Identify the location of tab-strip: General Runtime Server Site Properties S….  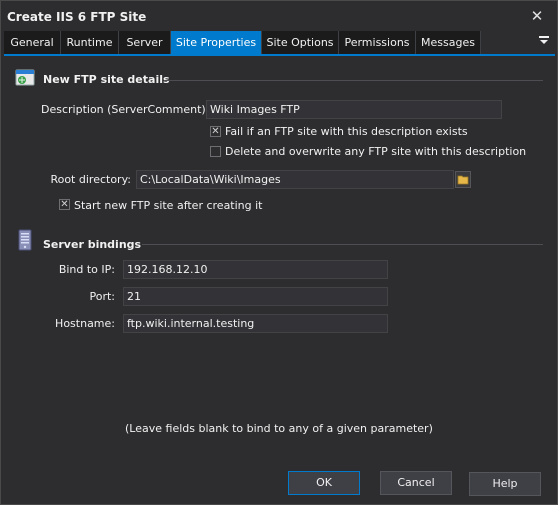
(279, 42).